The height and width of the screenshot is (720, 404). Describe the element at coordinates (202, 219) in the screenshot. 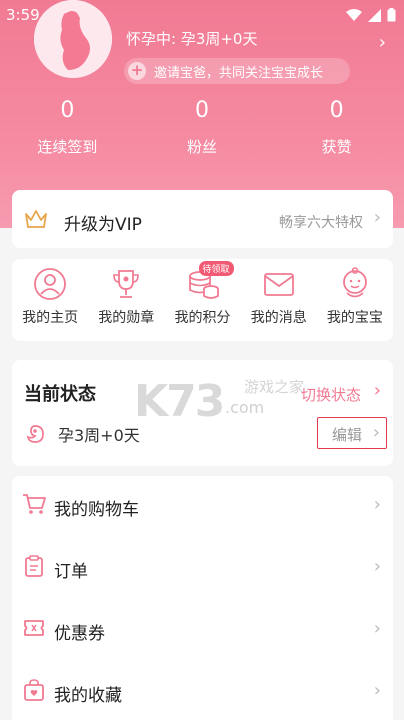

I see `vip-upgrade-card: 升级为VIP 畅享六大特权 ›` at that location.